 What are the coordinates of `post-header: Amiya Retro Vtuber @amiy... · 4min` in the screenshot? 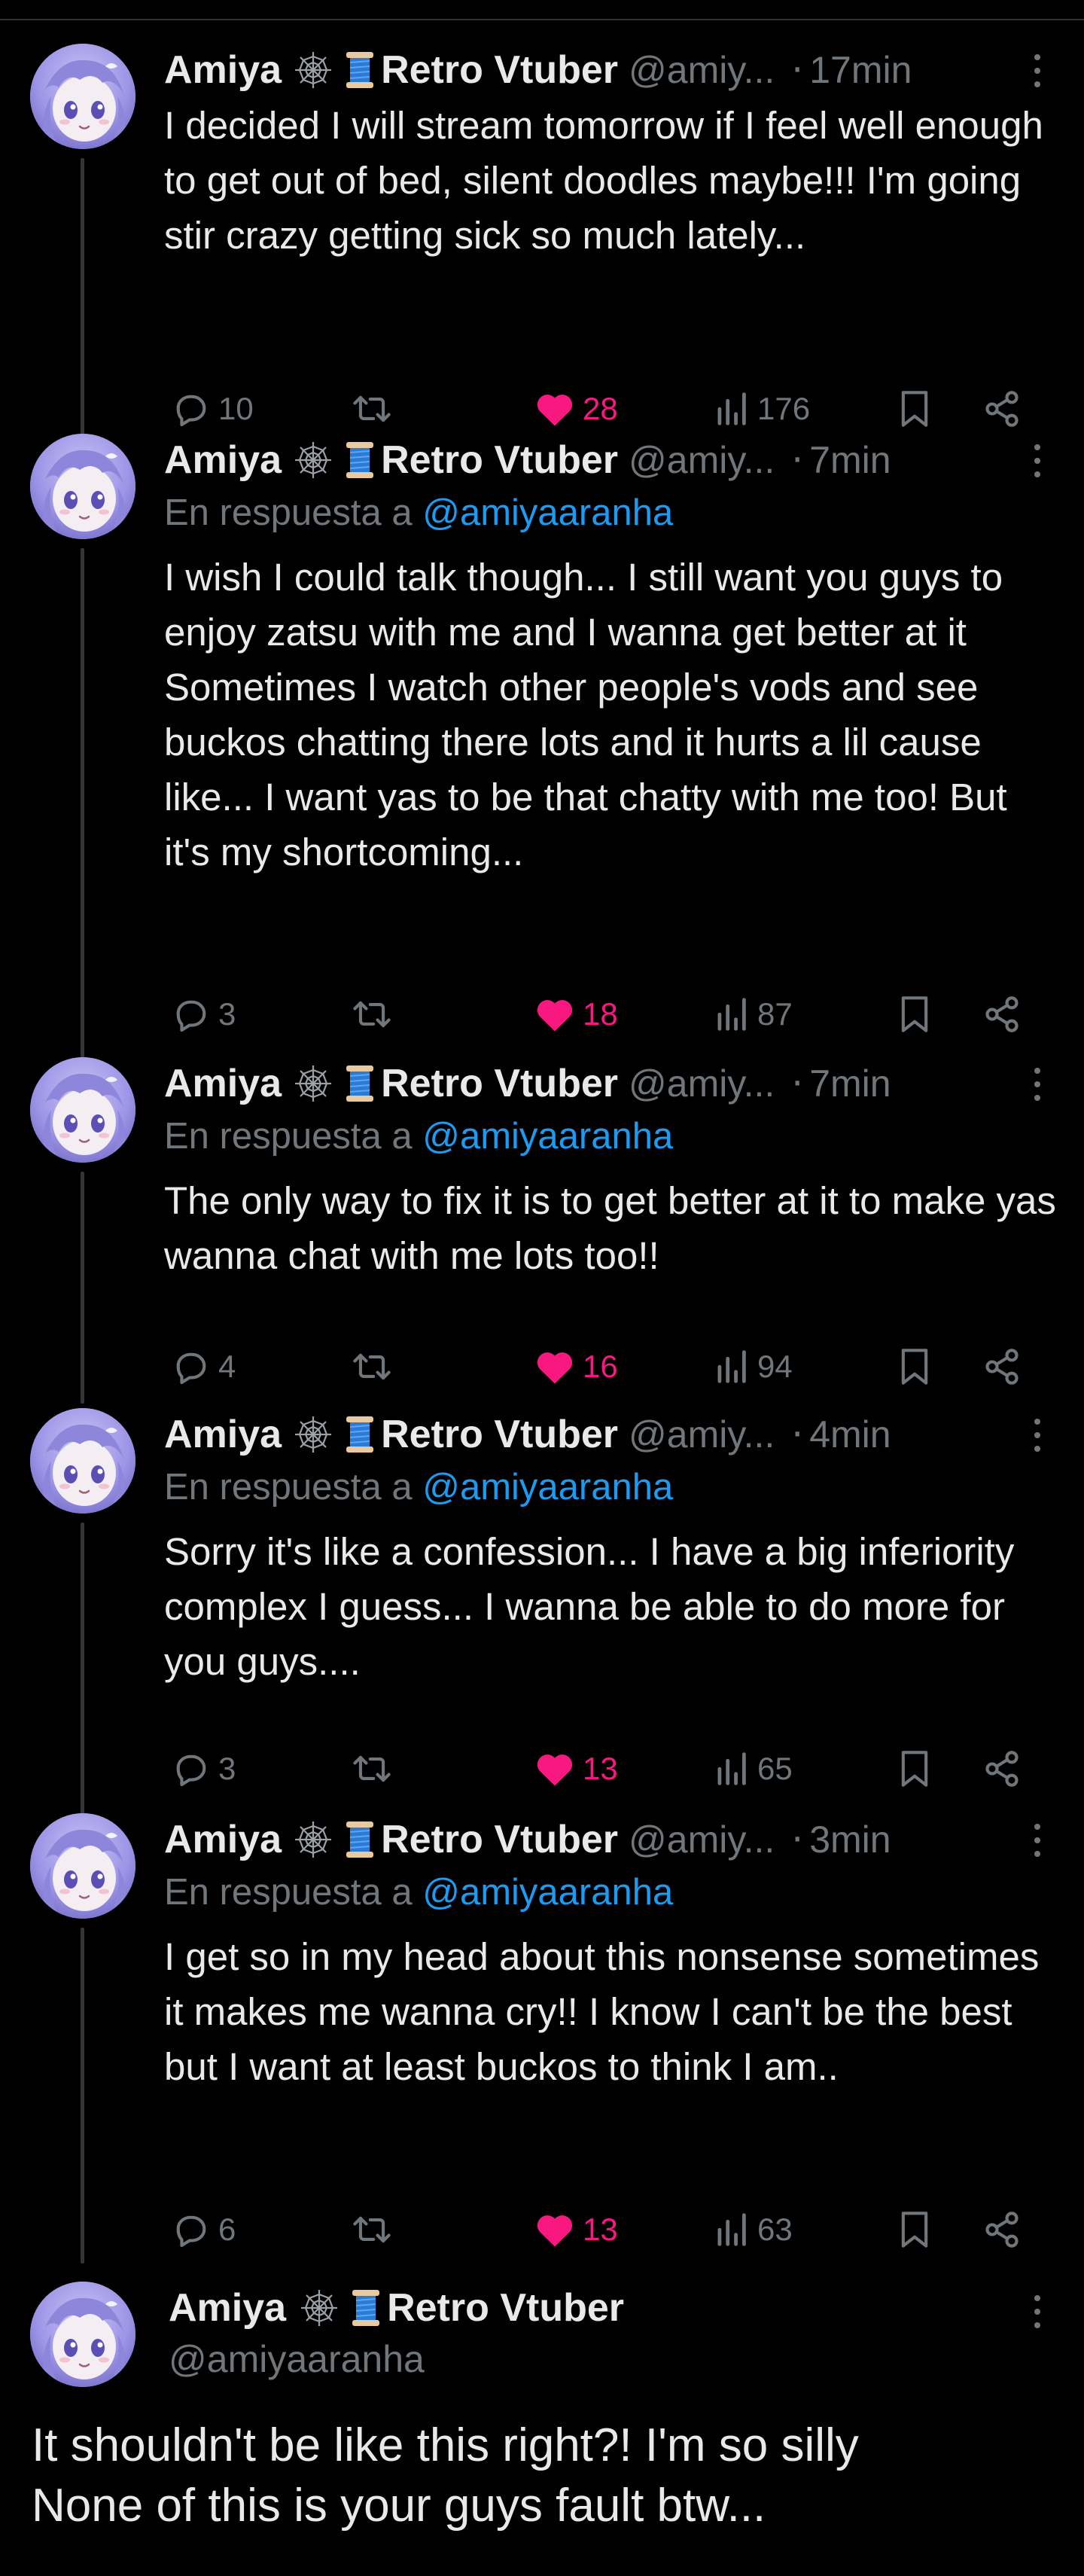 It's located at (604, 1434).